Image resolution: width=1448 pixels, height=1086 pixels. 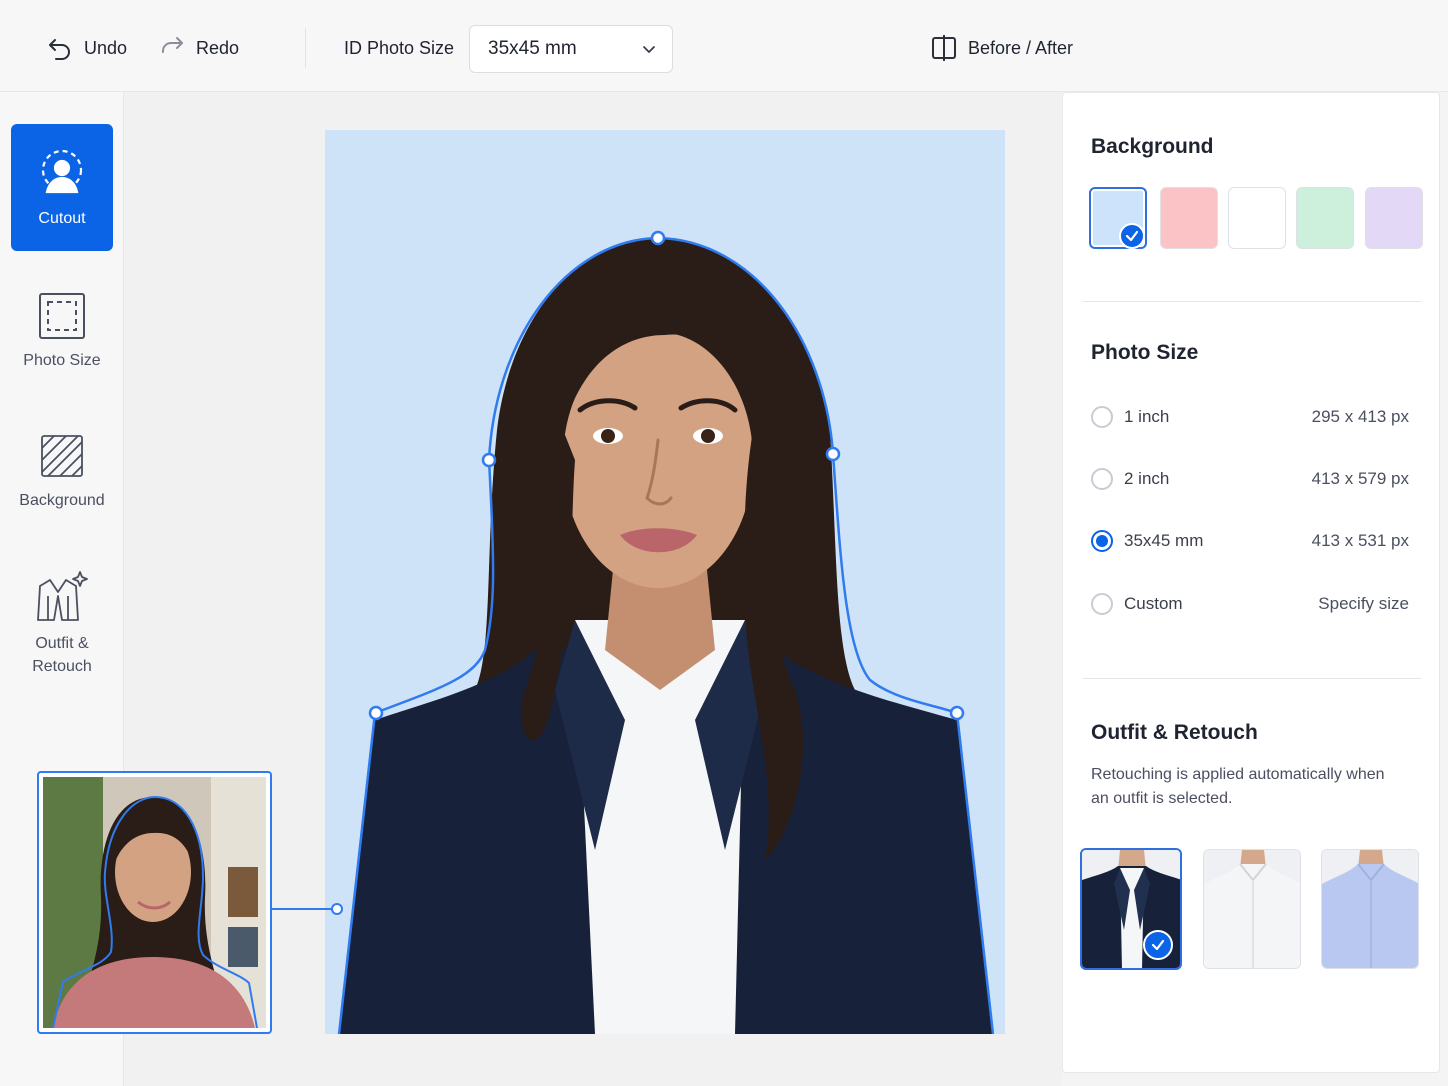 What do you see at coordinates (62, 218) in the screenshot?
I see `tool-cutout-label: Cutout` at bounding box center [62, 218].